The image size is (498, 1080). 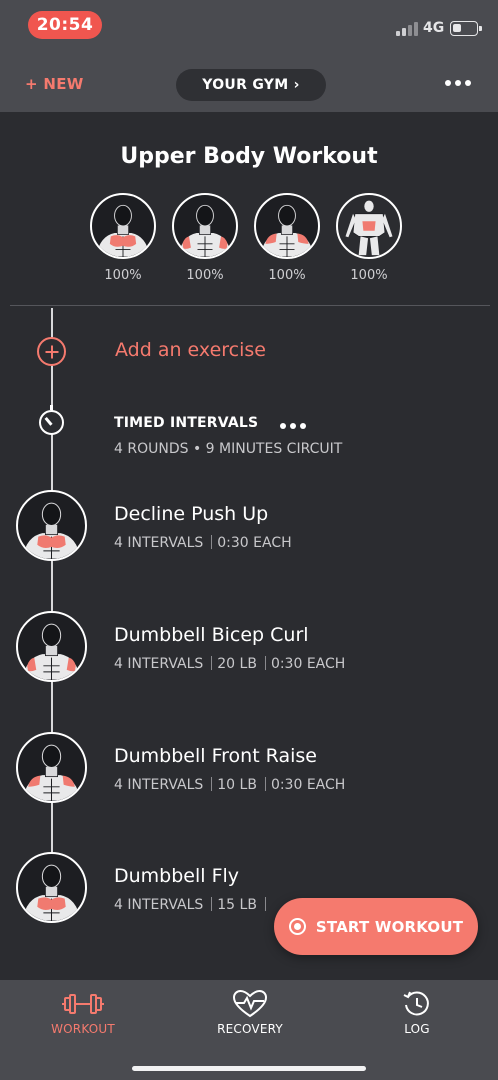 What do you see at coordinates (297, 926) in the screenshot?
I see `record-icon` at bounding box center [297, 926].